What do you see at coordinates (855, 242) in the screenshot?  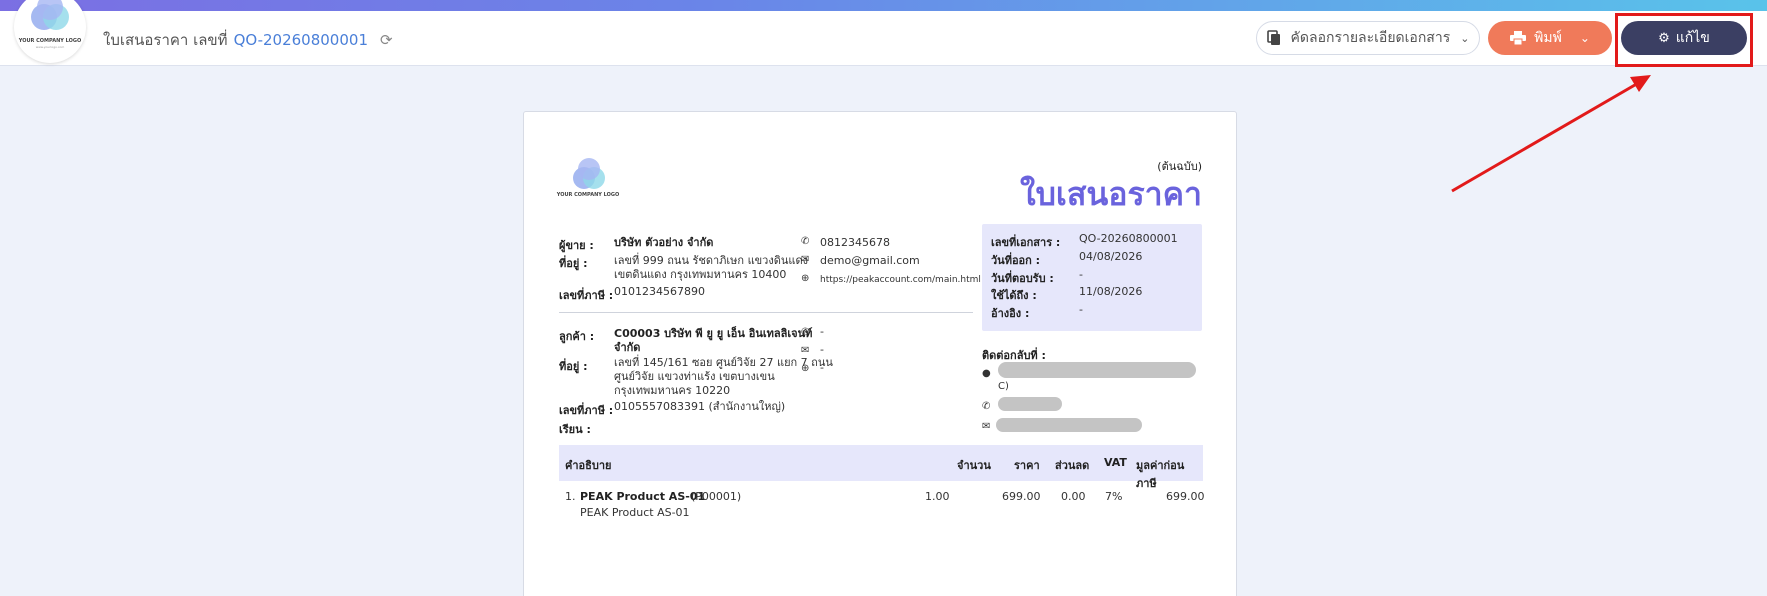 I see `seller-phone: 0812345678` at bounding box center [855, 242].